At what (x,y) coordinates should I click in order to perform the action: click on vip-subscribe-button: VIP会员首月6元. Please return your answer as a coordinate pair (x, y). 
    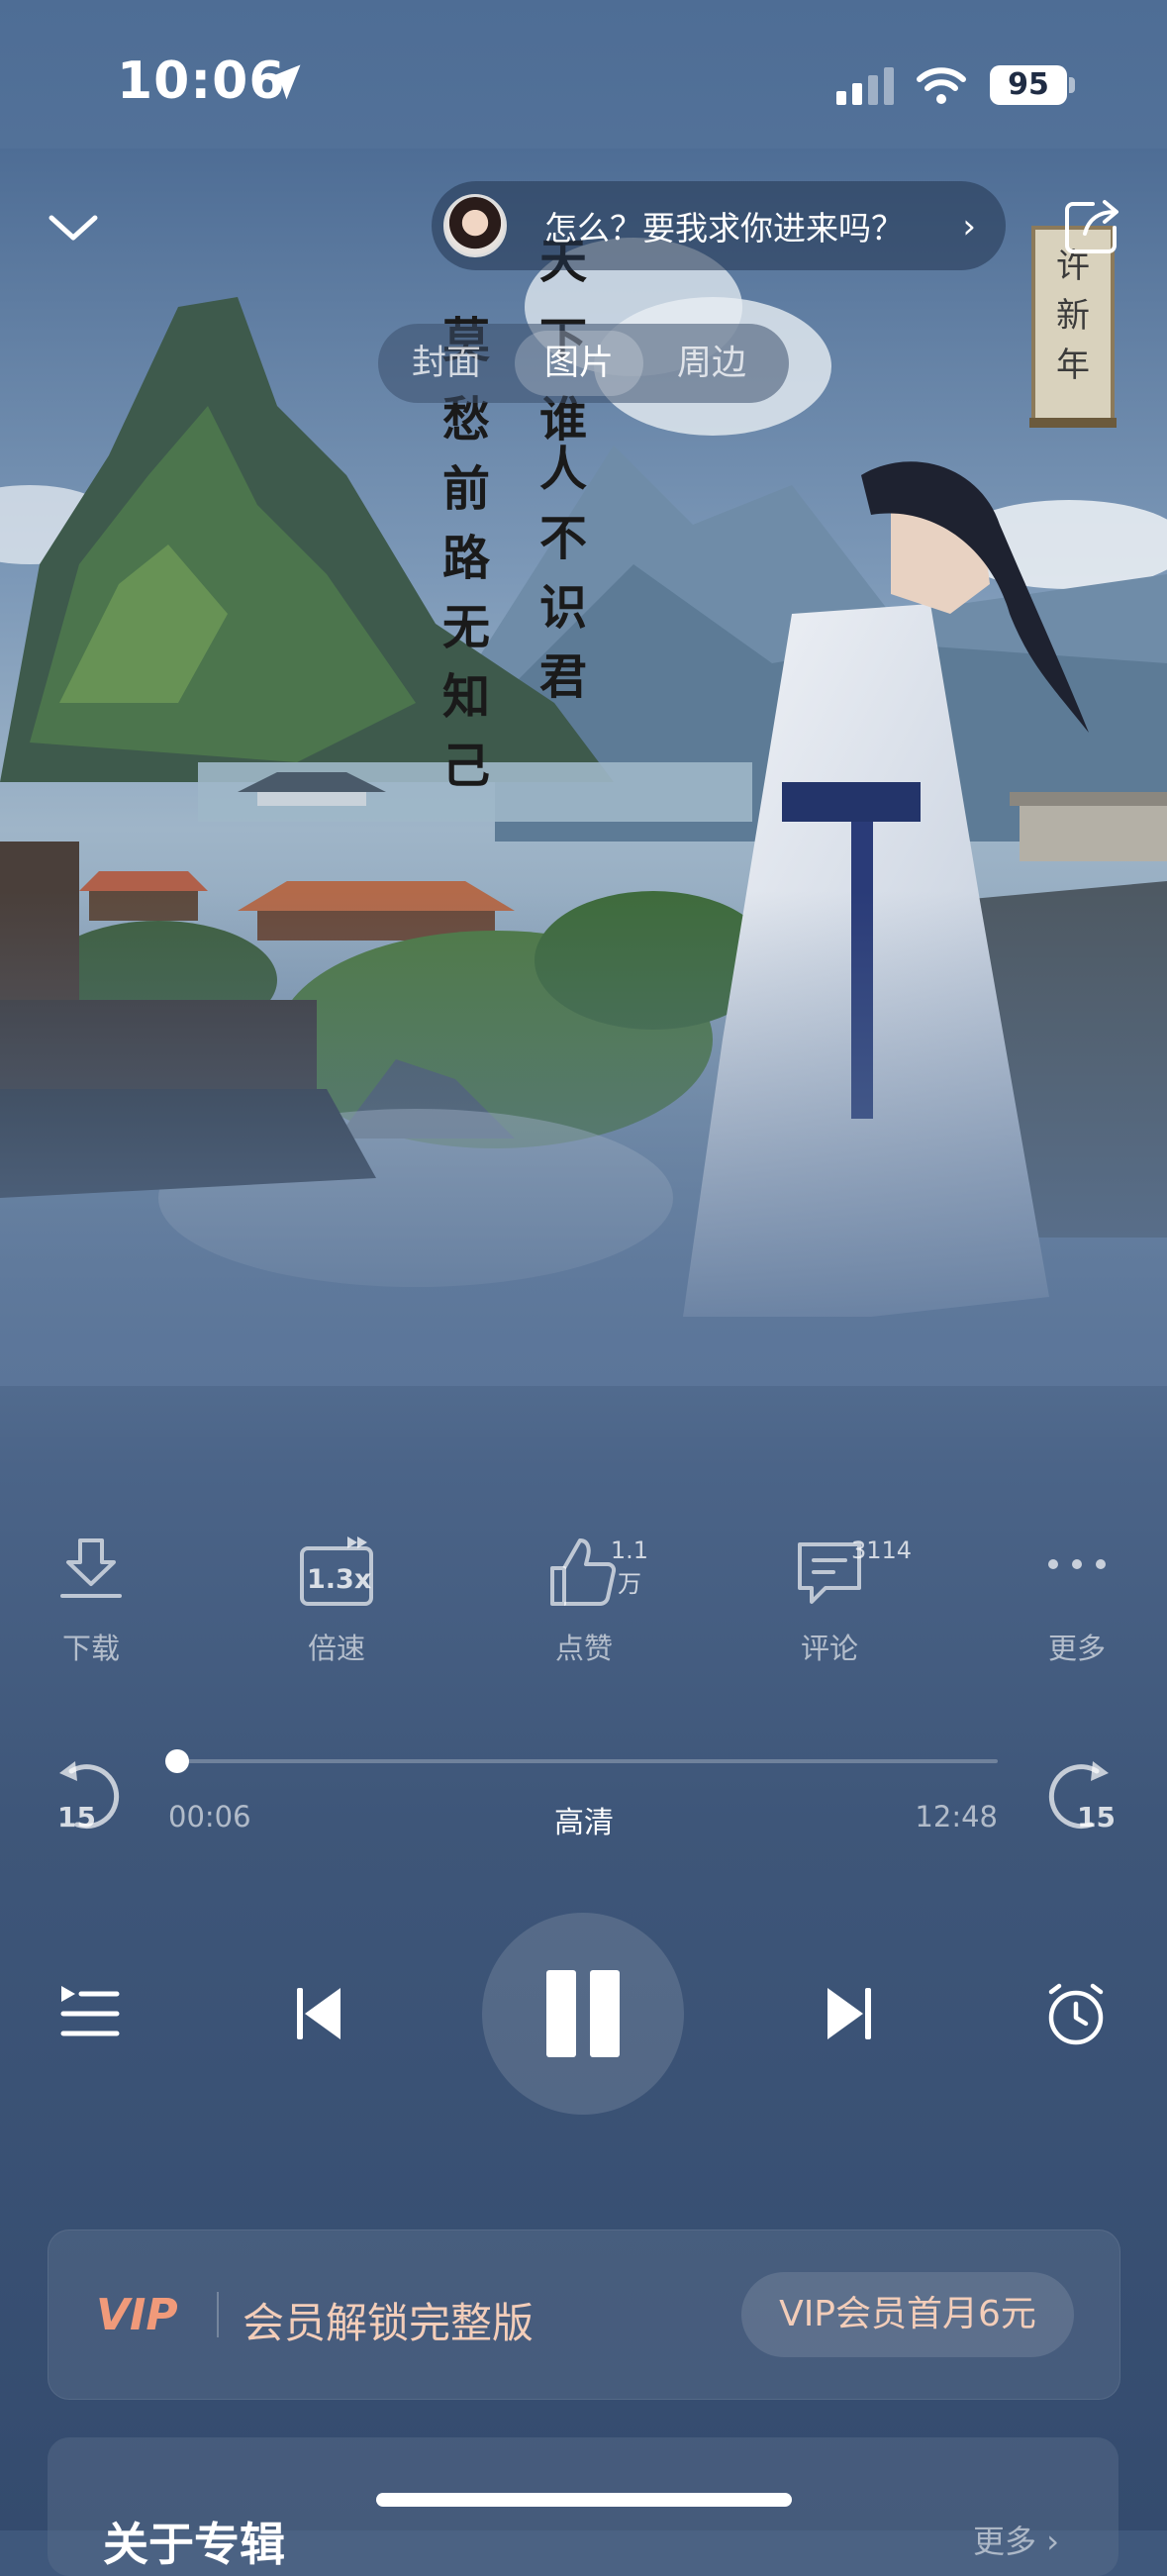
    Looking at the image, I should click on (908, 2315).